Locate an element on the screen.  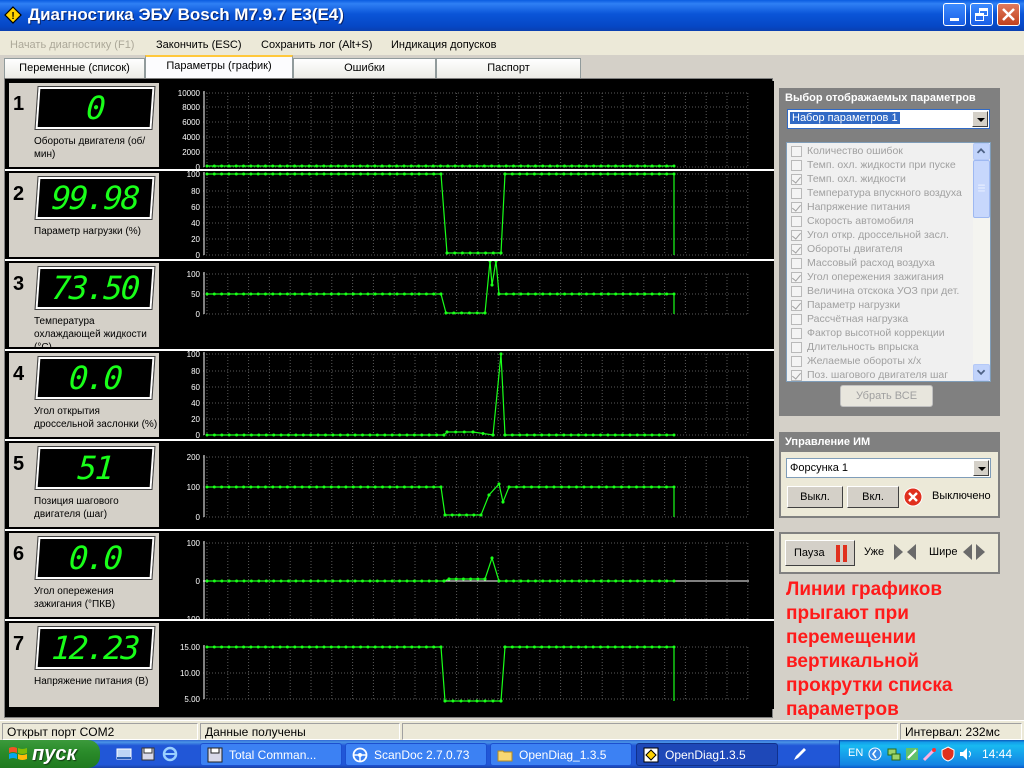
scroll-up-button is located at coordinates (981, 151).